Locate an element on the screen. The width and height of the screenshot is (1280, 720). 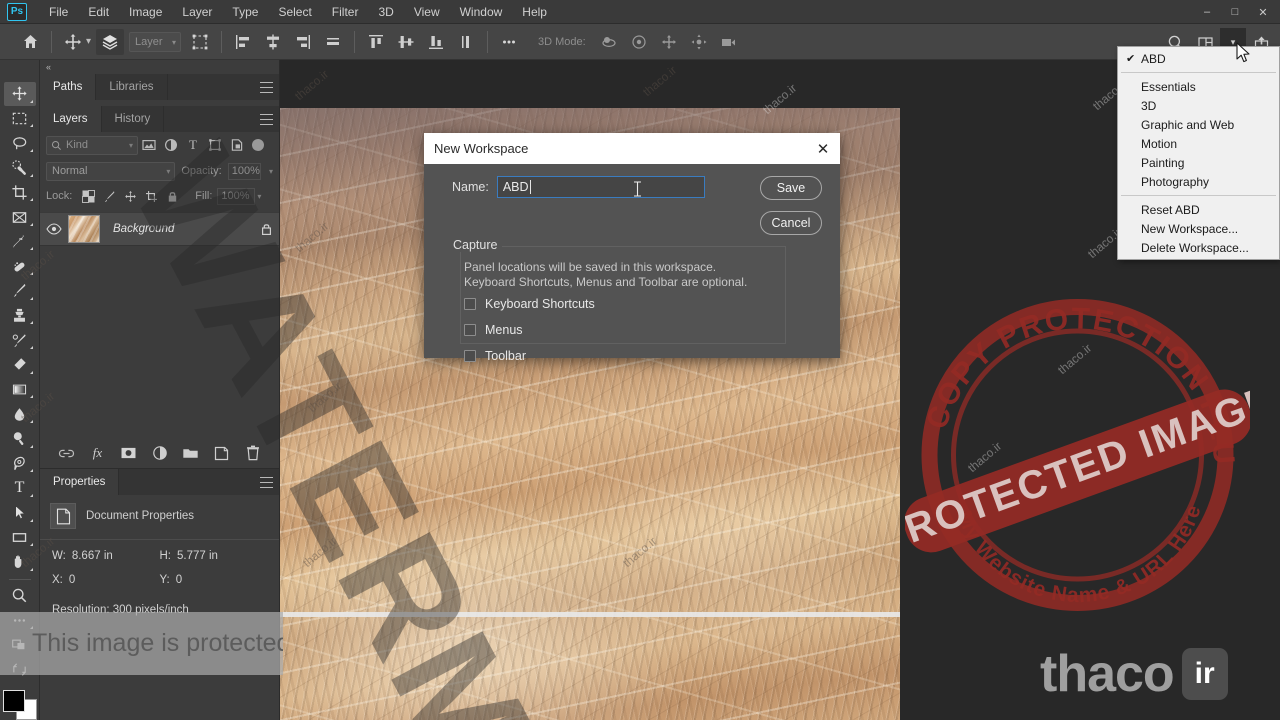
align-left-edges-icon is located at coordinates (243, 42).